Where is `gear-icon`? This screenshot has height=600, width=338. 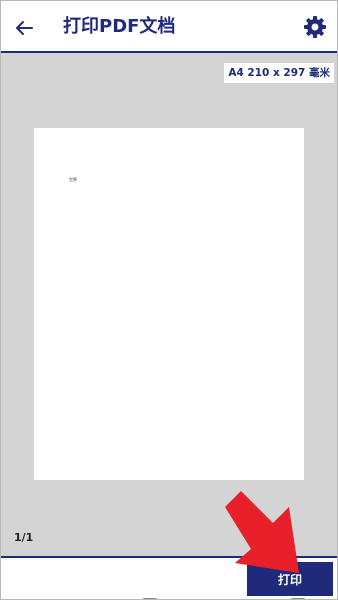 gear-icon is located at coordinates (315, 27).